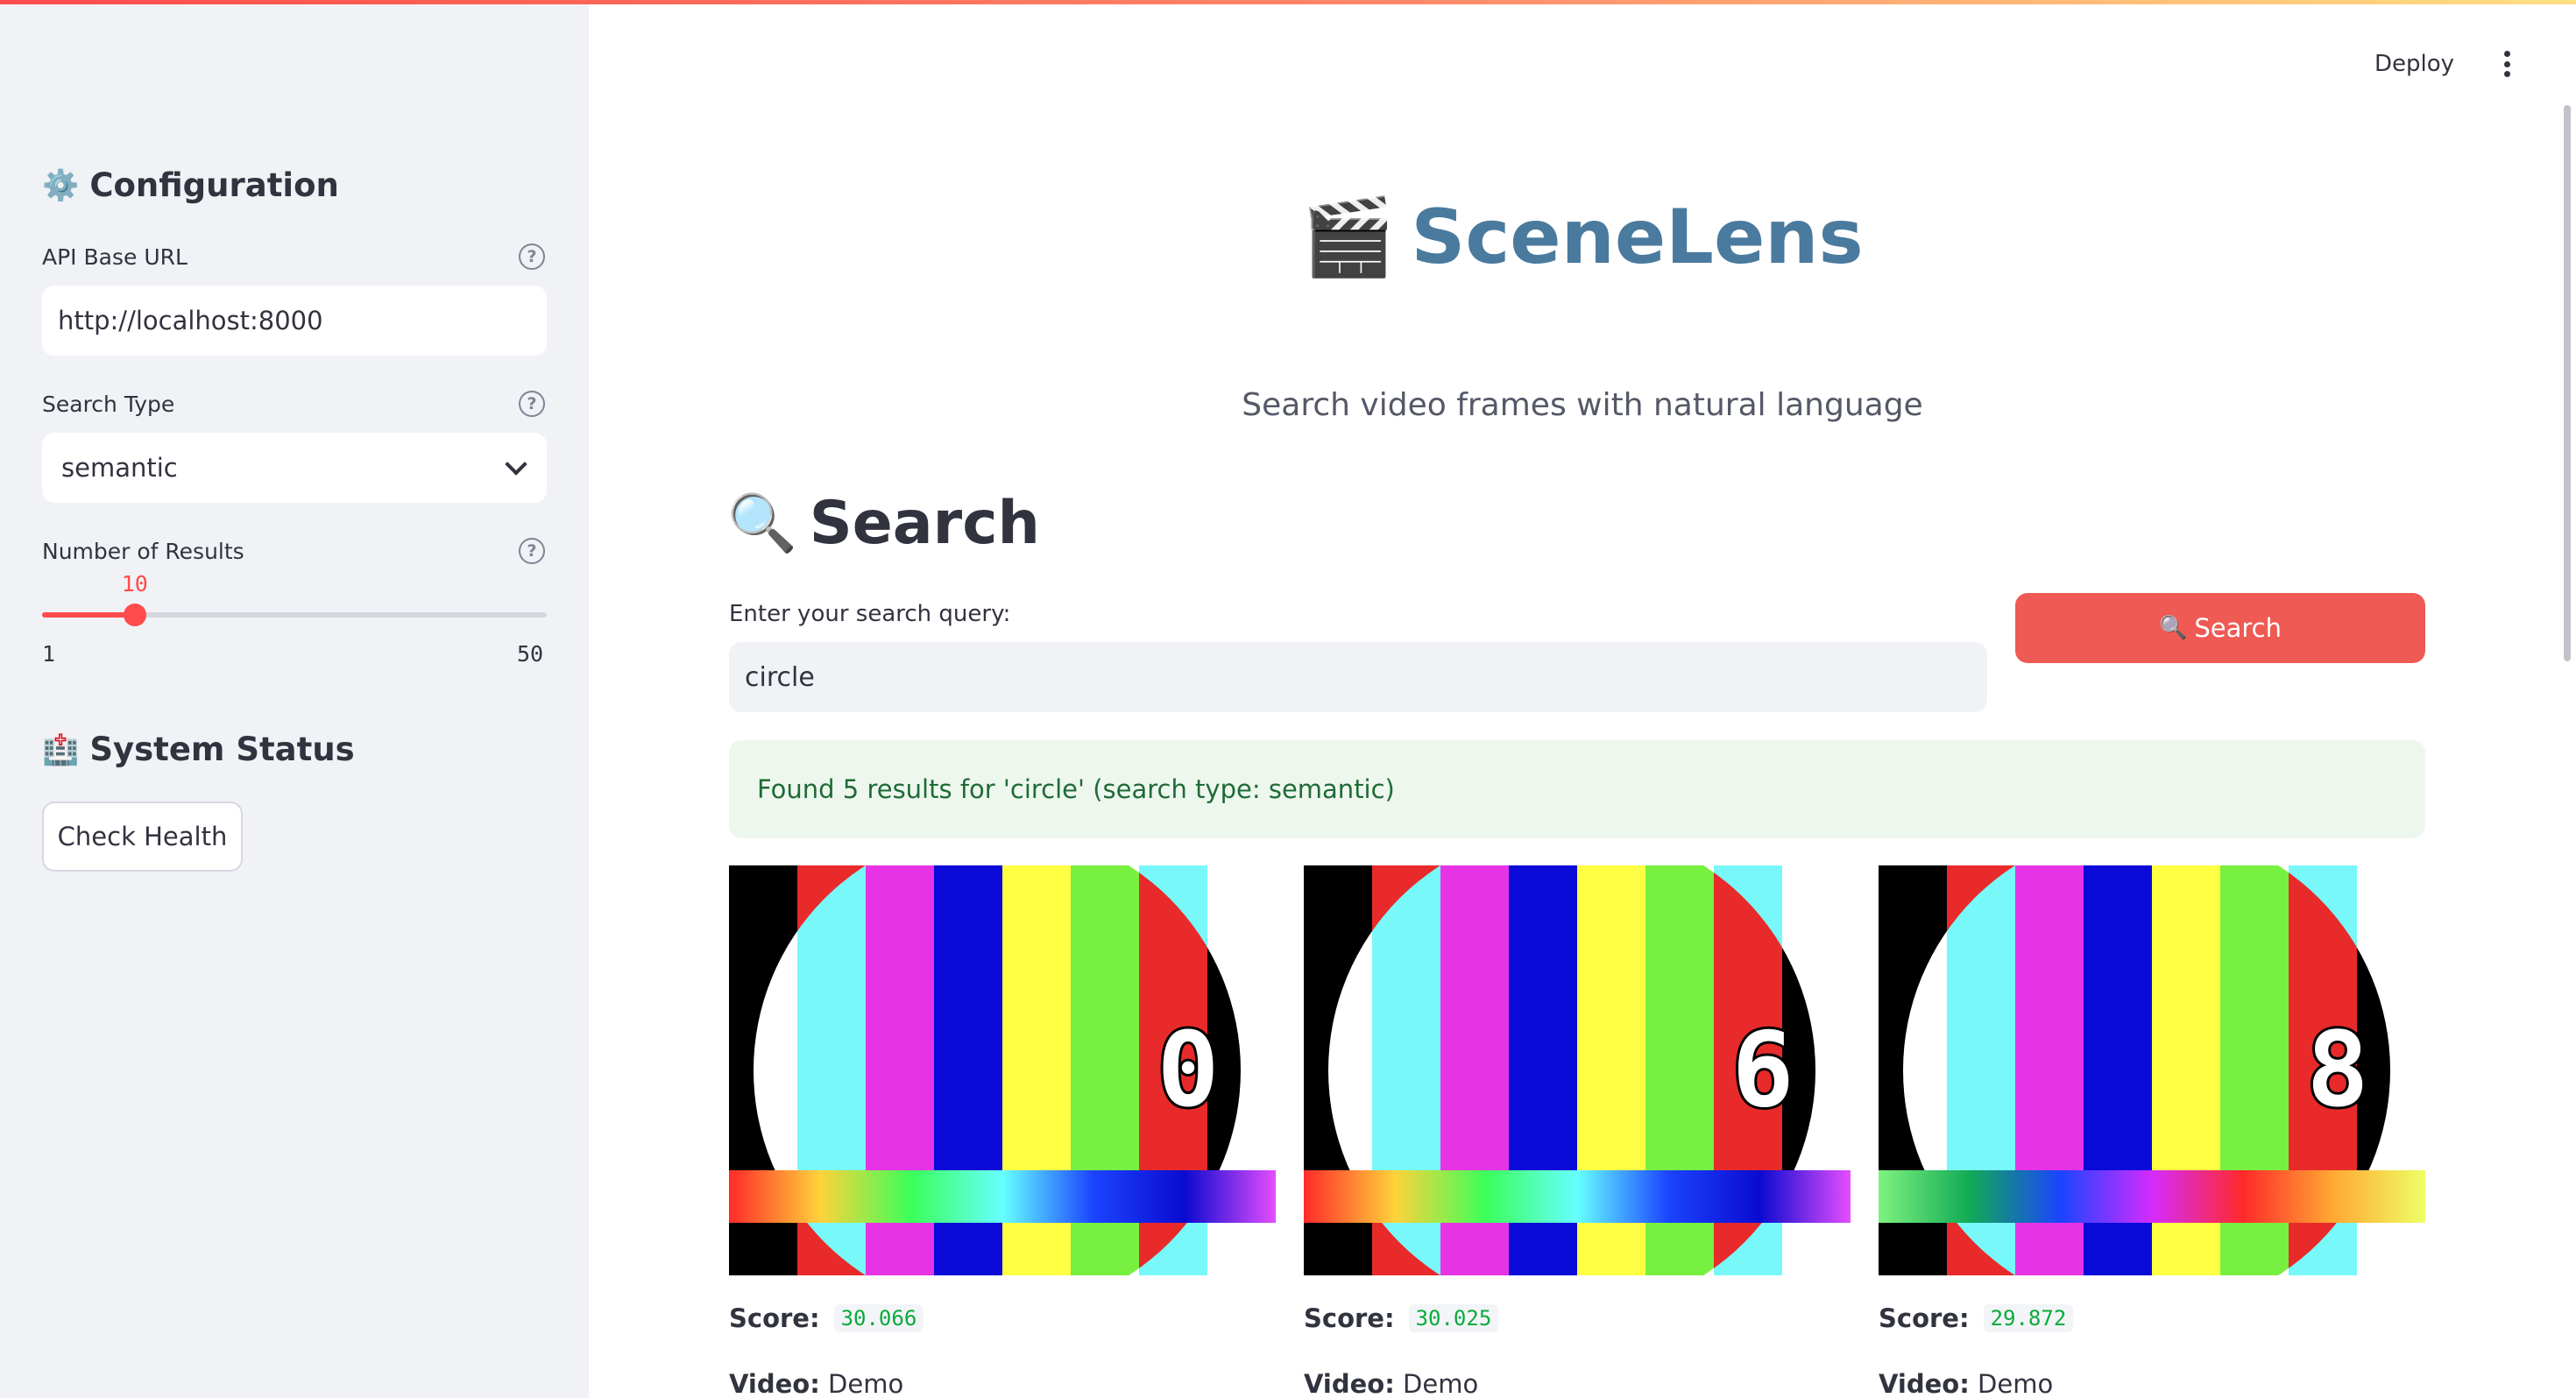 The image size is (2576, 1398). I want to click on slider-max: 50, so click(530, 654).